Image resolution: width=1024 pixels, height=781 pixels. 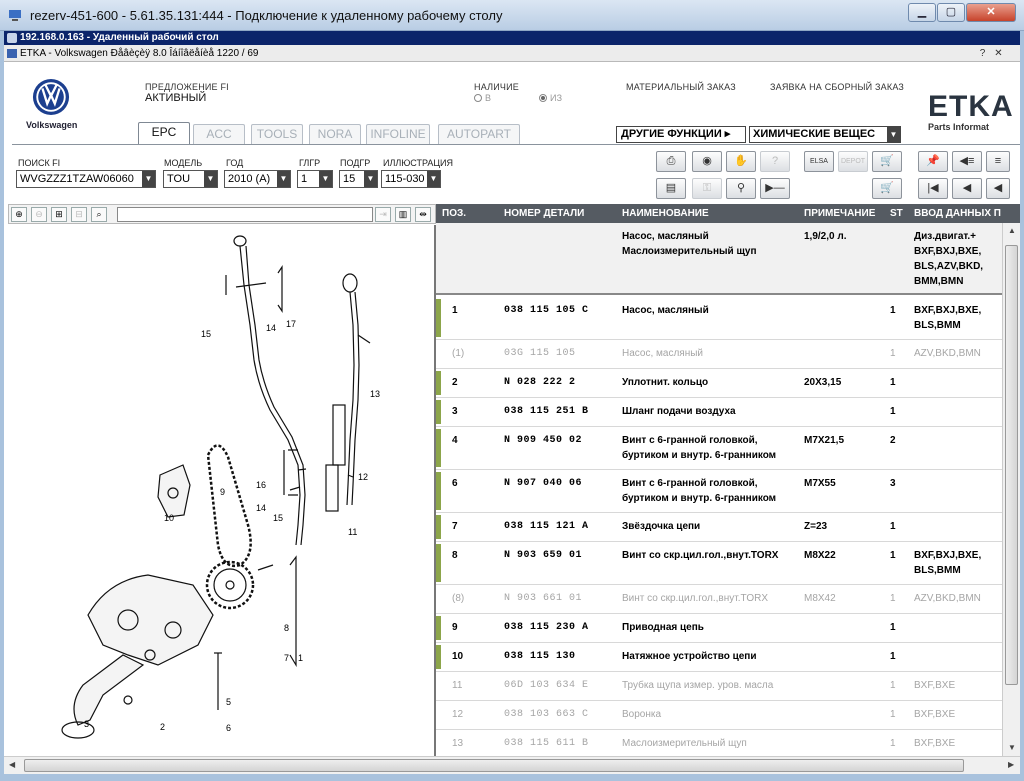 I want to click on scroll-down-icon: ▼, so click(x=1012, y=747).